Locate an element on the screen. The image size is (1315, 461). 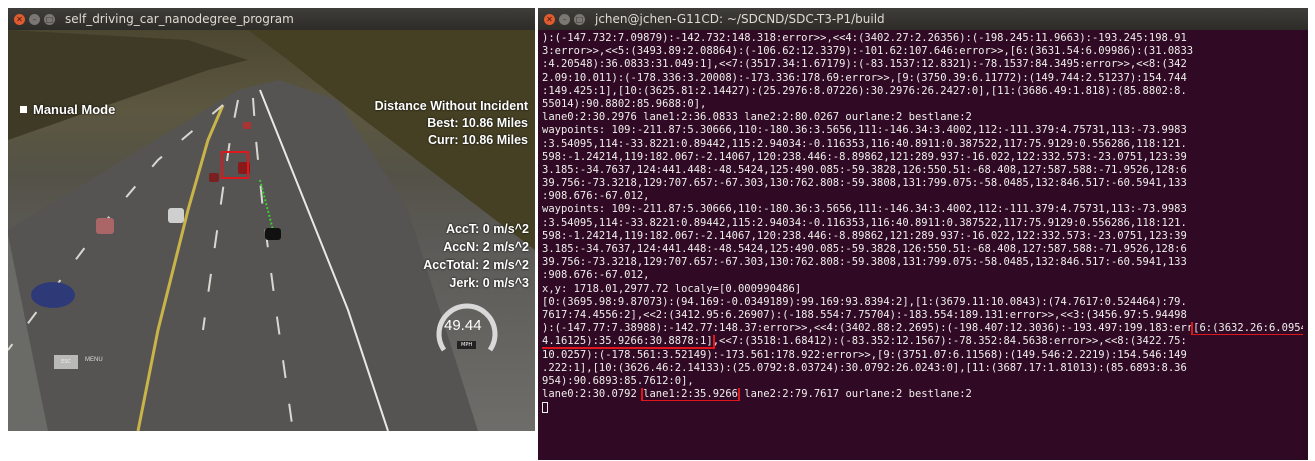
prompt-line is located at coordinates (925, 407).